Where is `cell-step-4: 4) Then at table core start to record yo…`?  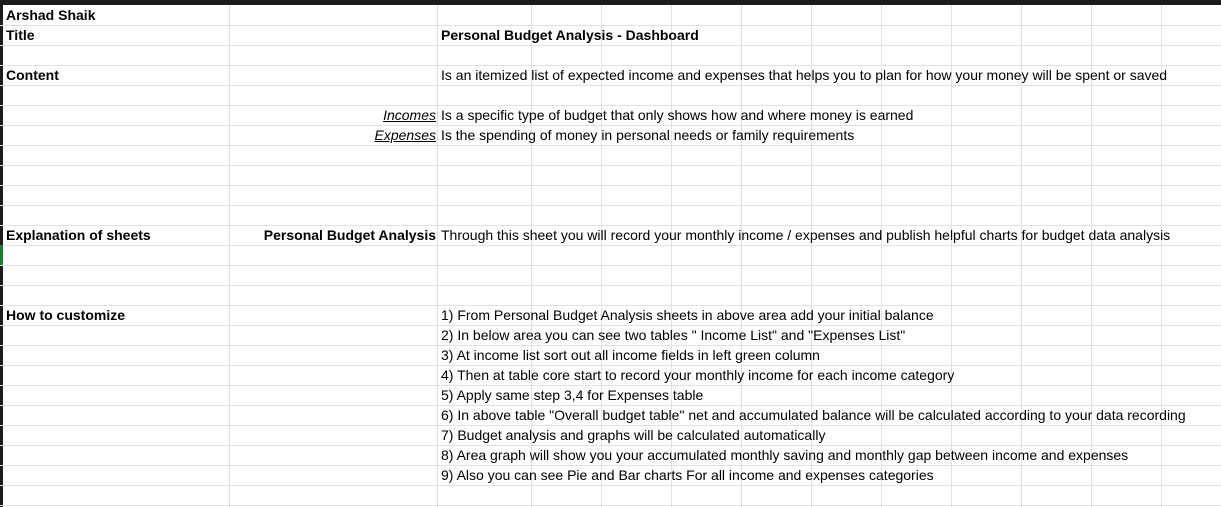 cell-step-4: 4) Then at table core start to record yo… is located at coordinates (697, 375).